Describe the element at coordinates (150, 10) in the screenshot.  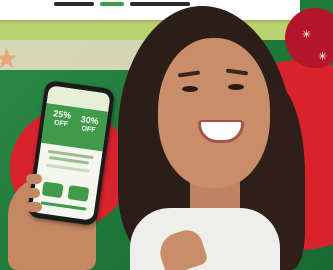
I see `top-banner` at that location.